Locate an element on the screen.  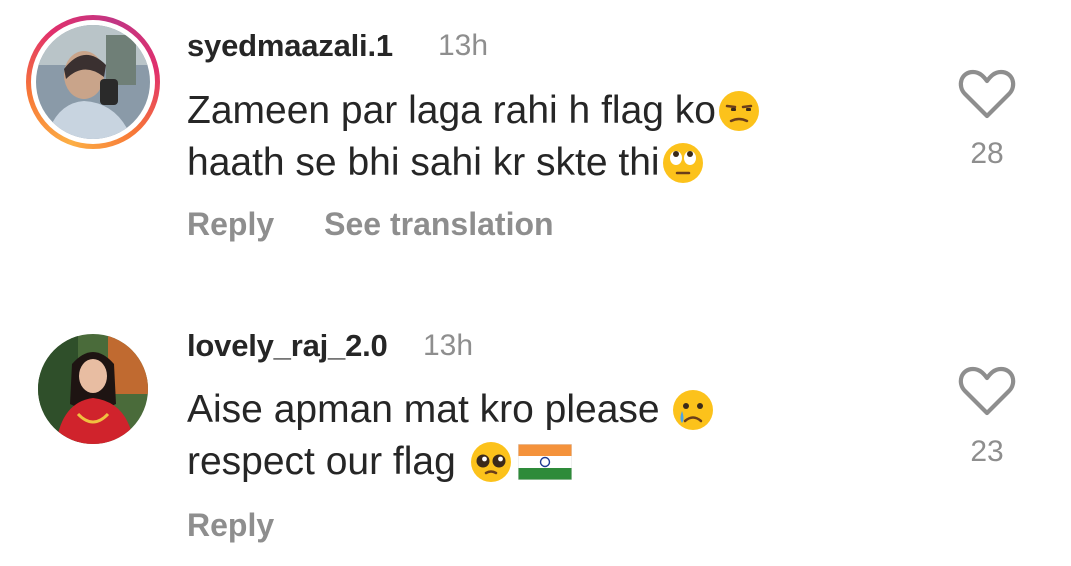
crying-face-emoji is located at coordinates (692, 410).